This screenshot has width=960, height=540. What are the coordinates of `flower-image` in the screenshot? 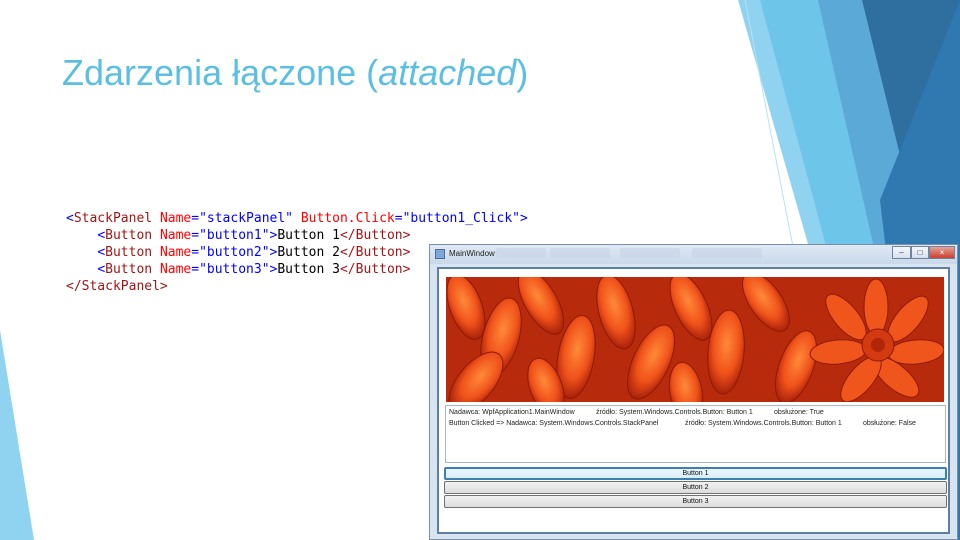 It's located at (695, 339).